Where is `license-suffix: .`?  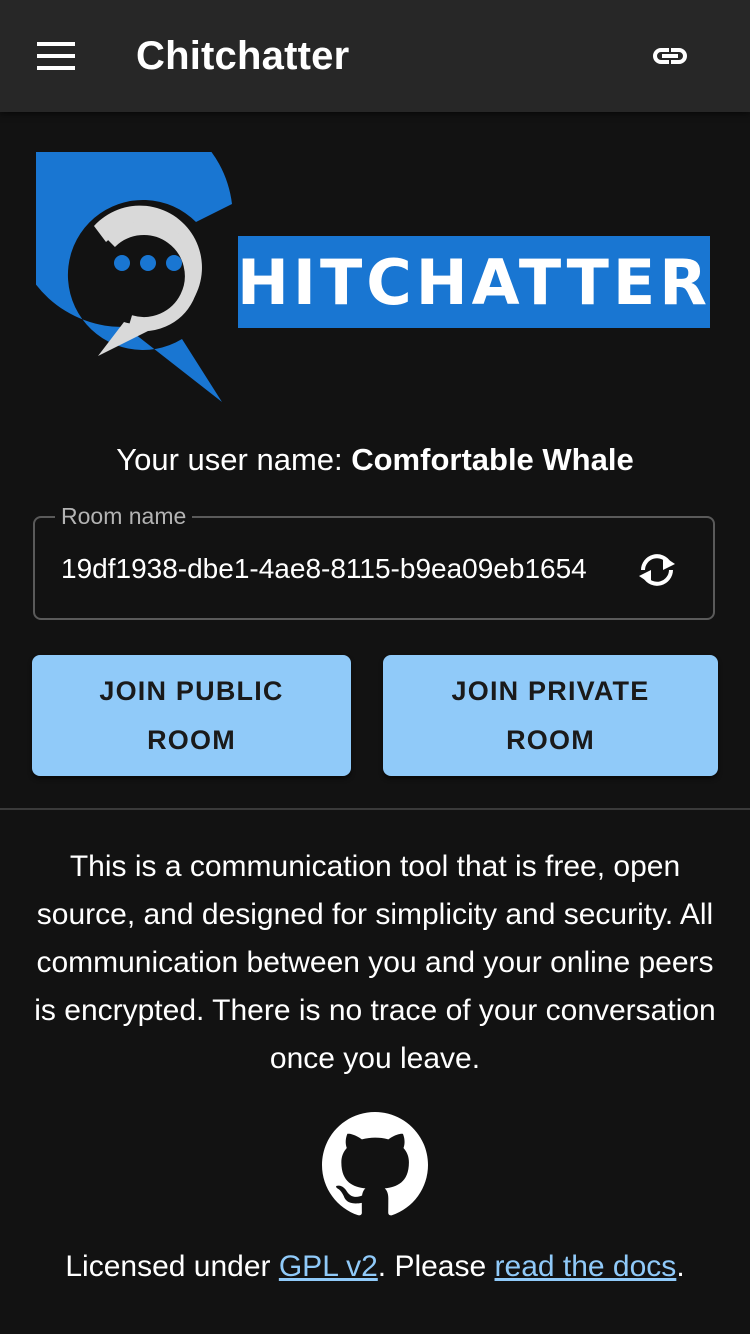 license-suffix: . is located at coordinates (680, 1266).